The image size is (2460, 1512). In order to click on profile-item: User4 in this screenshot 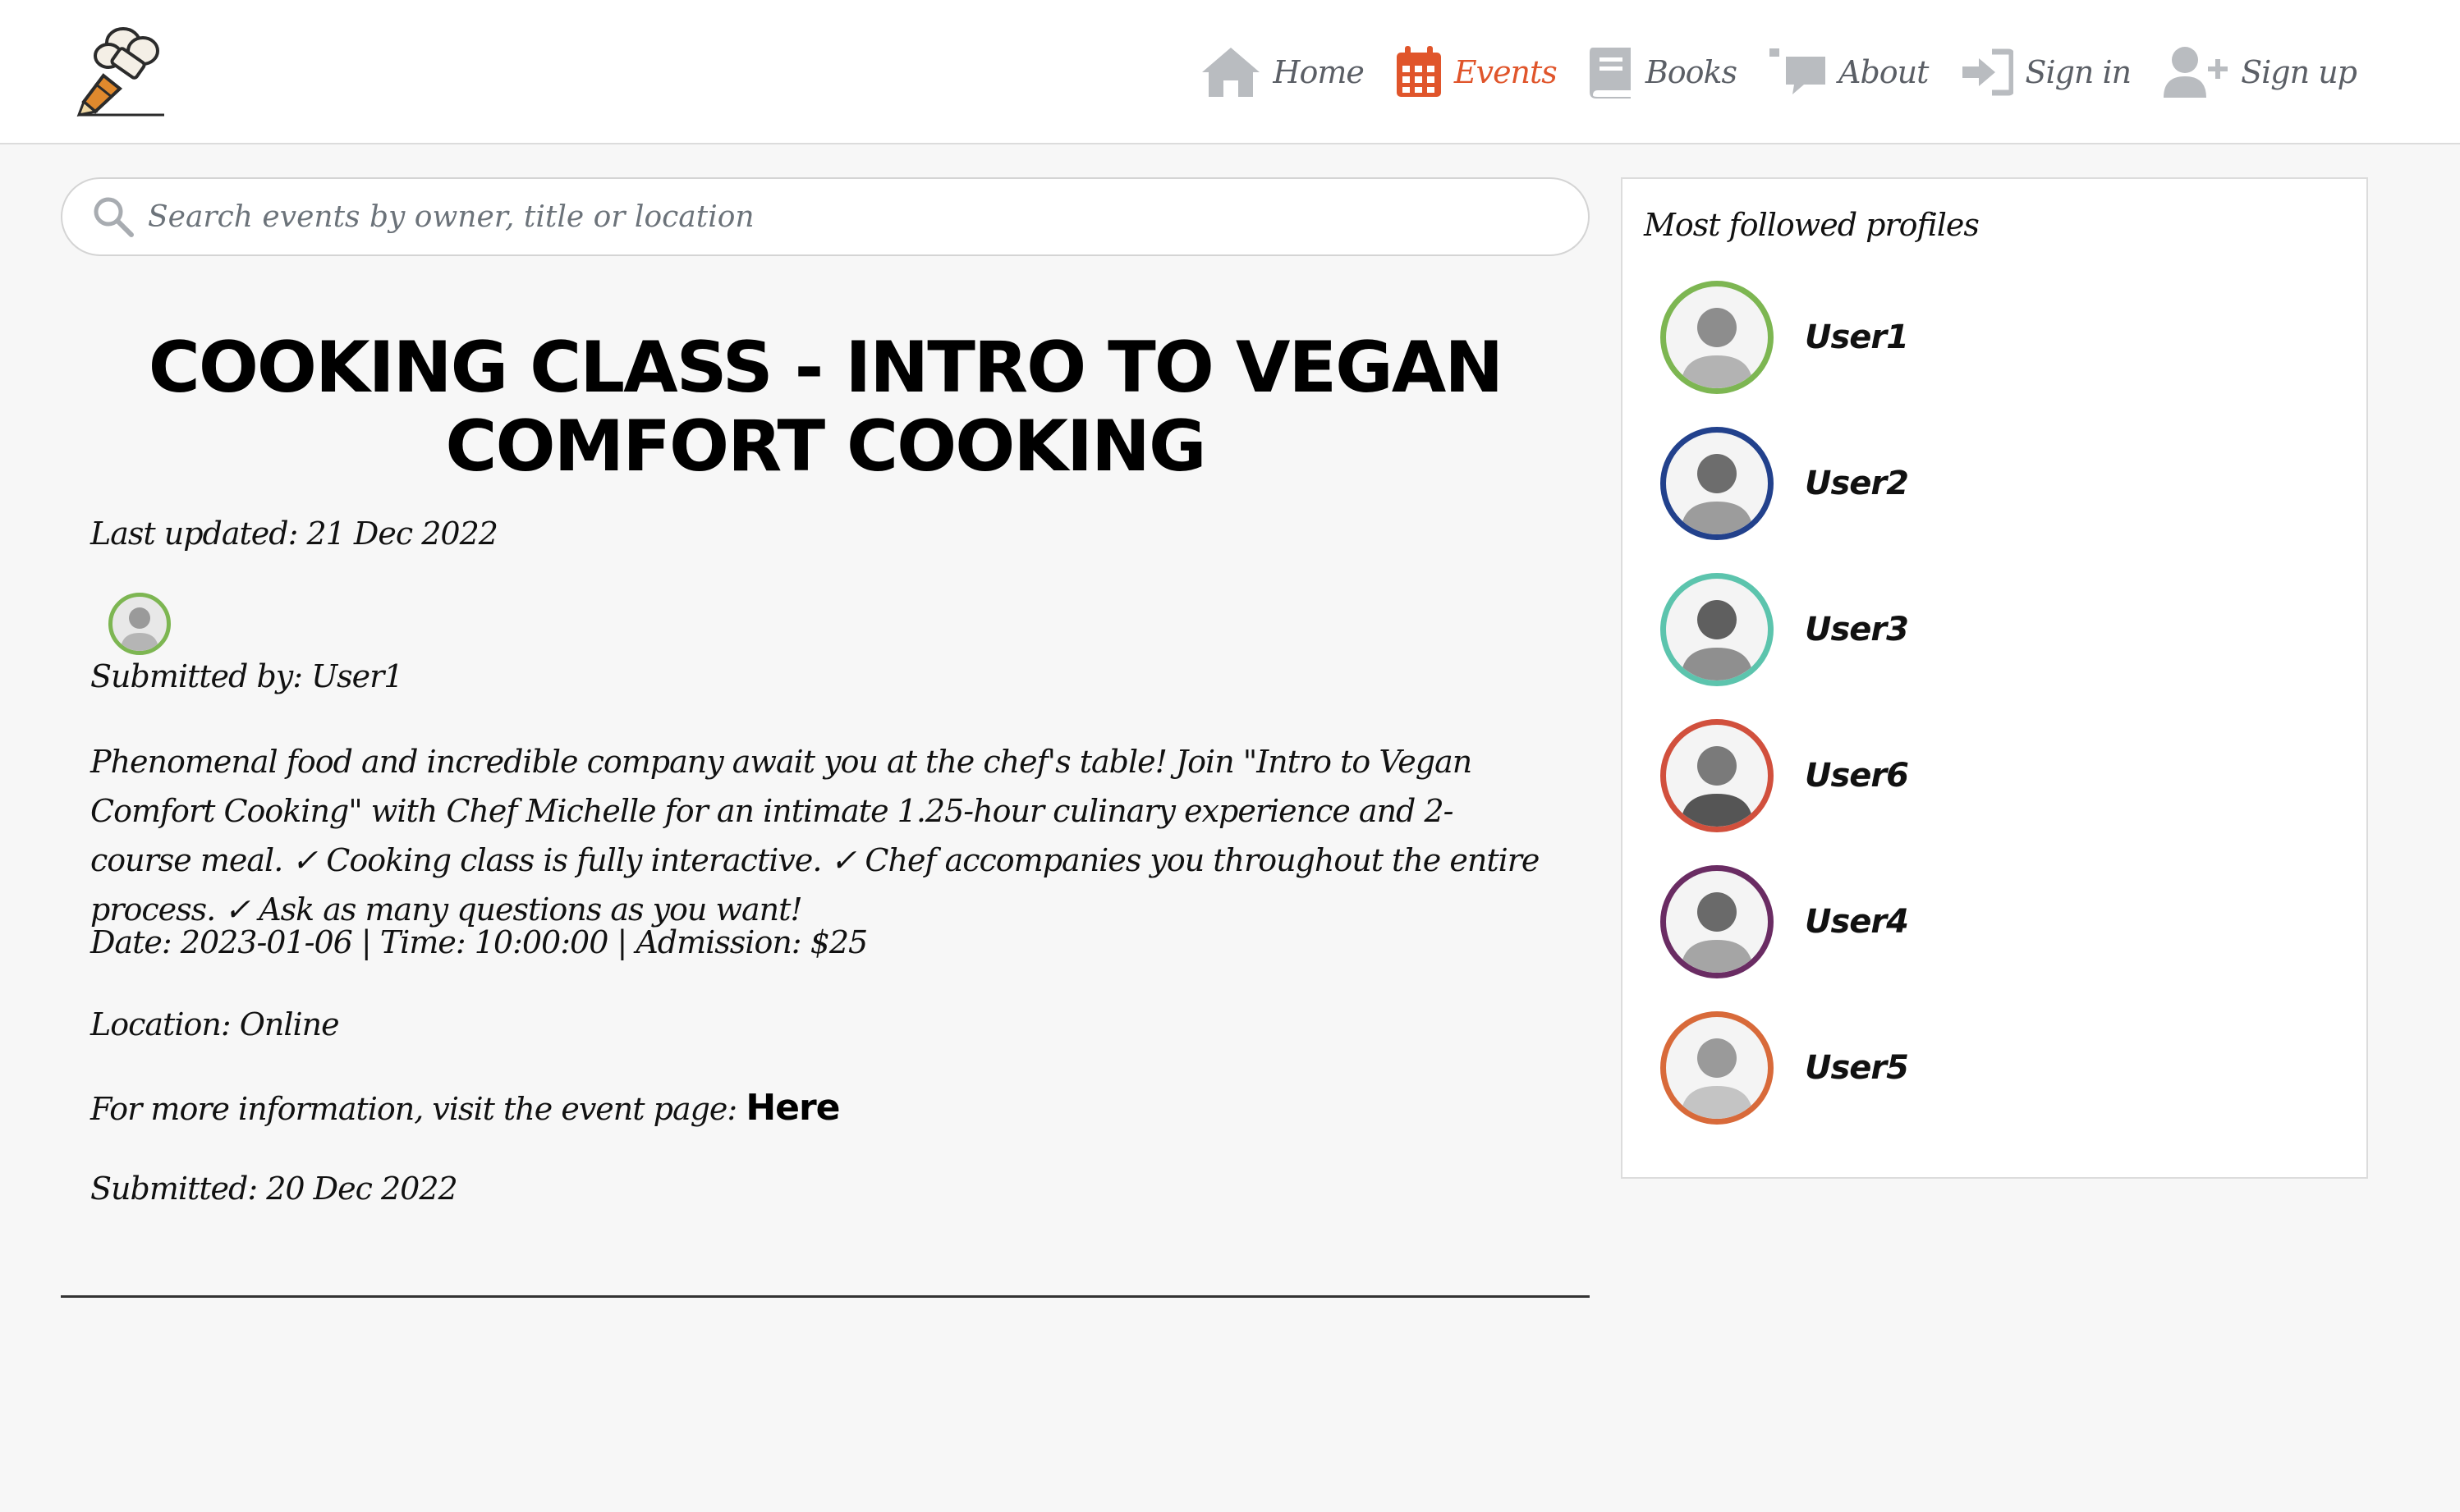, I will do `click(1784, 921)`.